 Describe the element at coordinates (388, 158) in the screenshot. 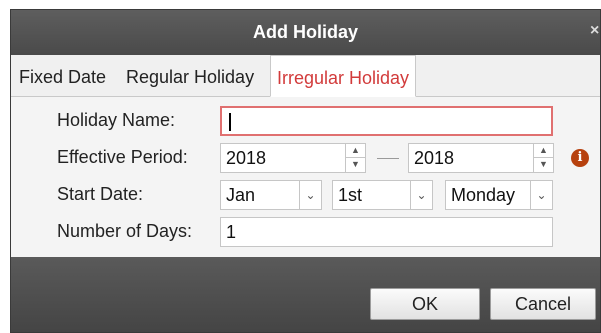

I see `period-separator` at that location.